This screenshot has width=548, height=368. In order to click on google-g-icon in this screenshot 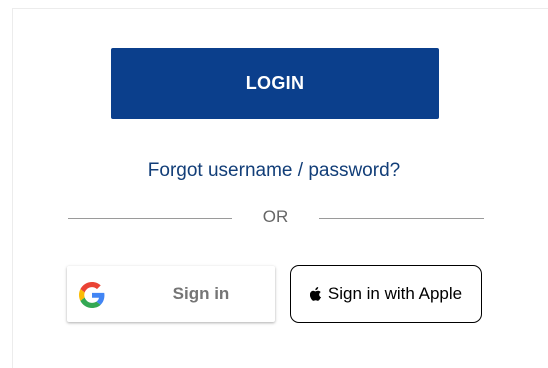, I will do `click(92, 295)`.